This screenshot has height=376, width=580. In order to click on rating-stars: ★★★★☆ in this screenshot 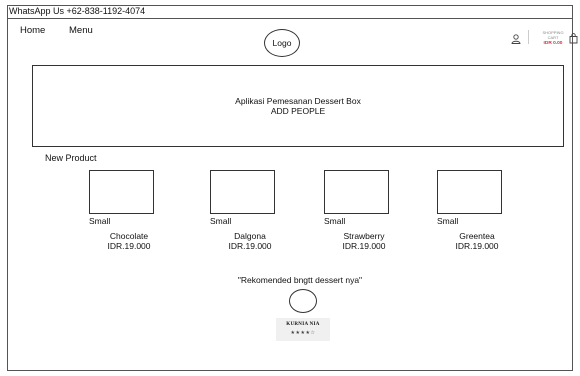, I will do `click(303, 333)`.